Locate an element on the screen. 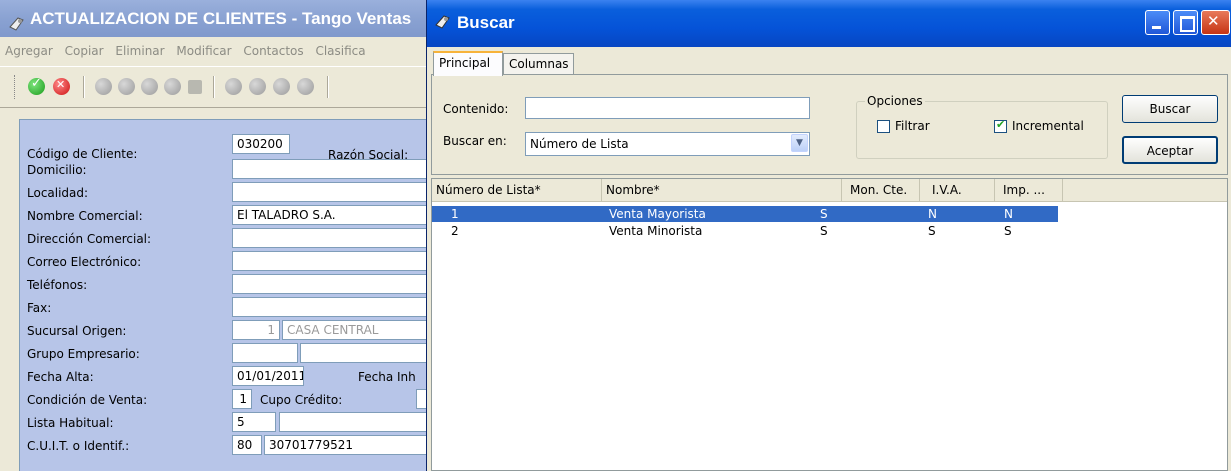 This screenshot has width=1231, height=471. table-row: 1 Venta Mayorista S N N is located at coordinates (745, 214).